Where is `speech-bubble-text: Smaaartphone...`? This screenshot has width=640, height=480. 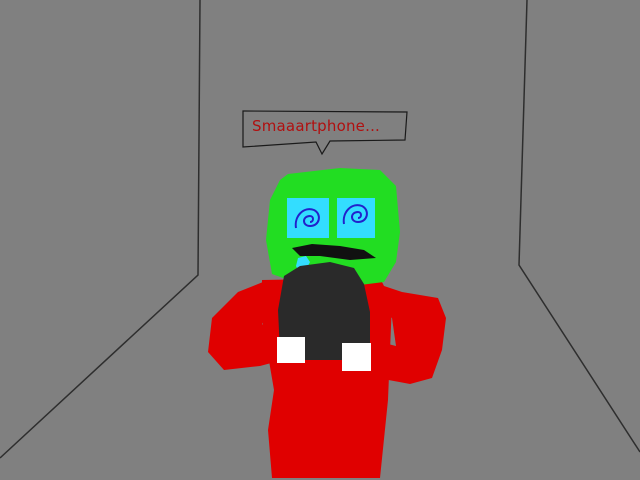
speech-bubble-text: Smaaartphone... is located at coordinates (316, 126).